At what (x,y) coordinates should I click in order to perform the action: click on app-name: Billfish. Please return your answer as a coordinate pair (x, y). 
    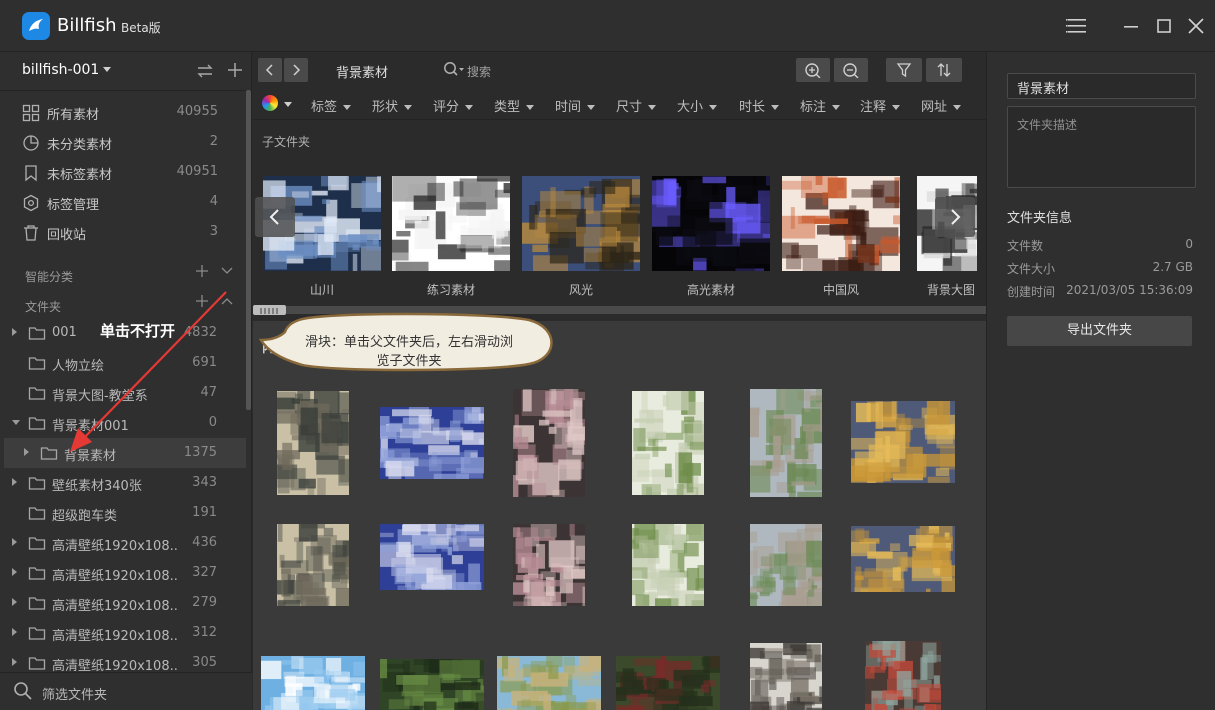
    Looking at the image, I should click on (87, 25).